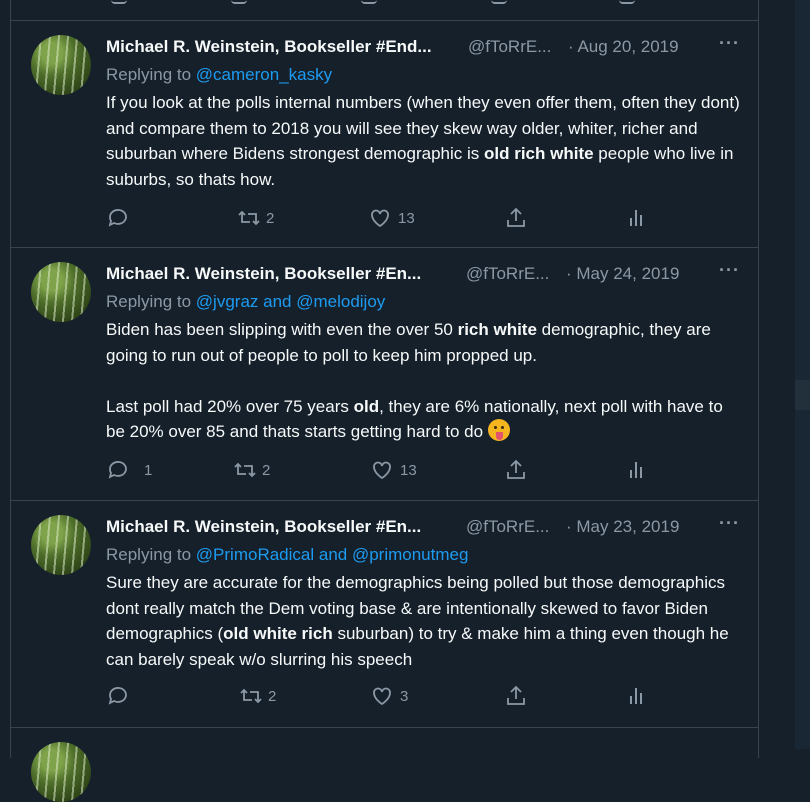  What do you see at coordinates (384, 765) in the screenshot?
I see `tweet-partial` at bounding box center [384, 765].